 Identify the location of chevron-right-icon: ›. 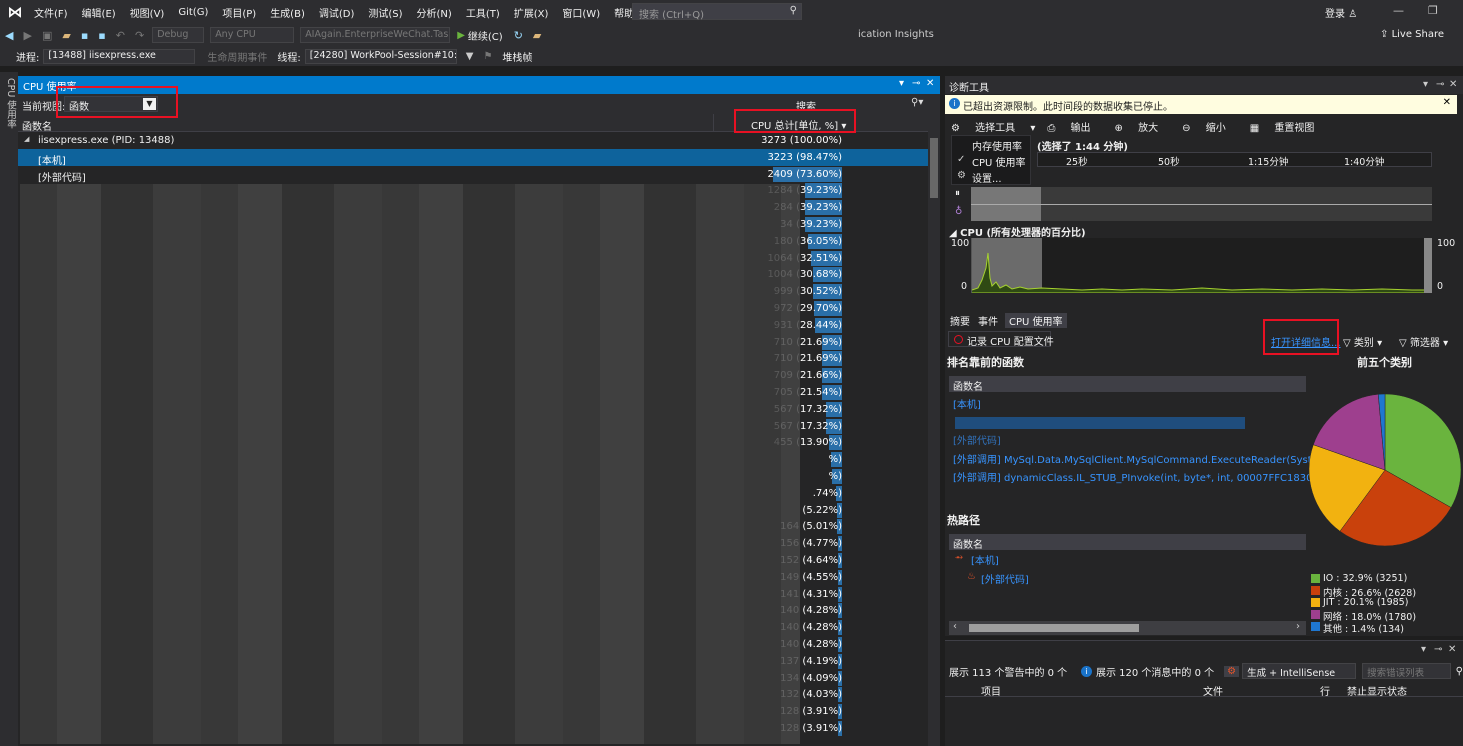
(1298, 626).